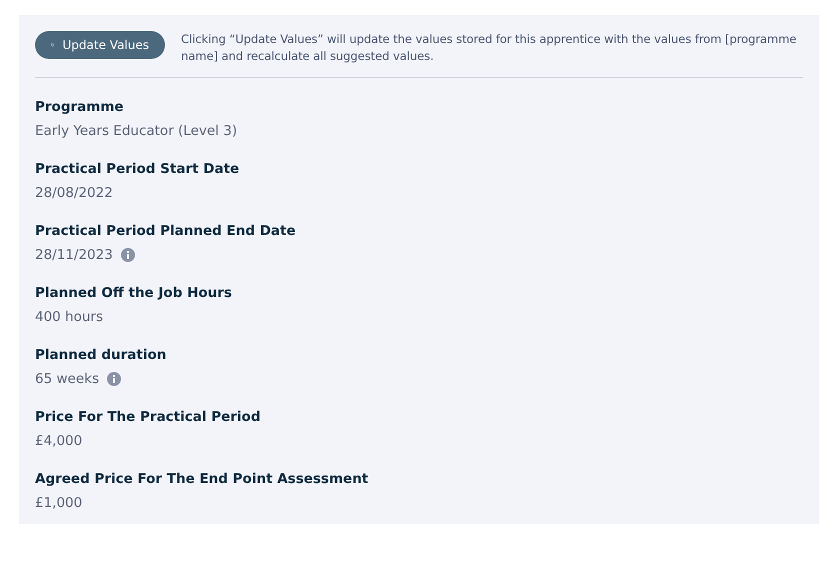  What do you see at coordinates (148, 417) in the screenshot?
I see `field-label: Price For The Practical Period` at bounding box center [148, 417].